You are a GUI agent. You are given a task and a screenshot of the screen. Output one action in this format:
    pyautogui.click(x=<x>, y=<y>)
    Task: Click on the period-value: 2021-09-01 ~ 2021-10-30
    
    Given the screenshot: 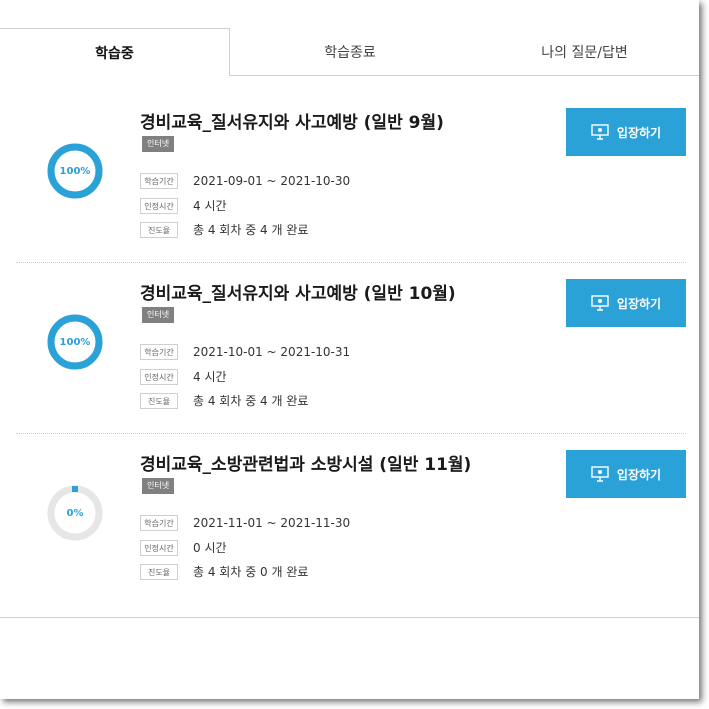 What is the action you would take?
    pyautogui.click(x=272, y=181)
    